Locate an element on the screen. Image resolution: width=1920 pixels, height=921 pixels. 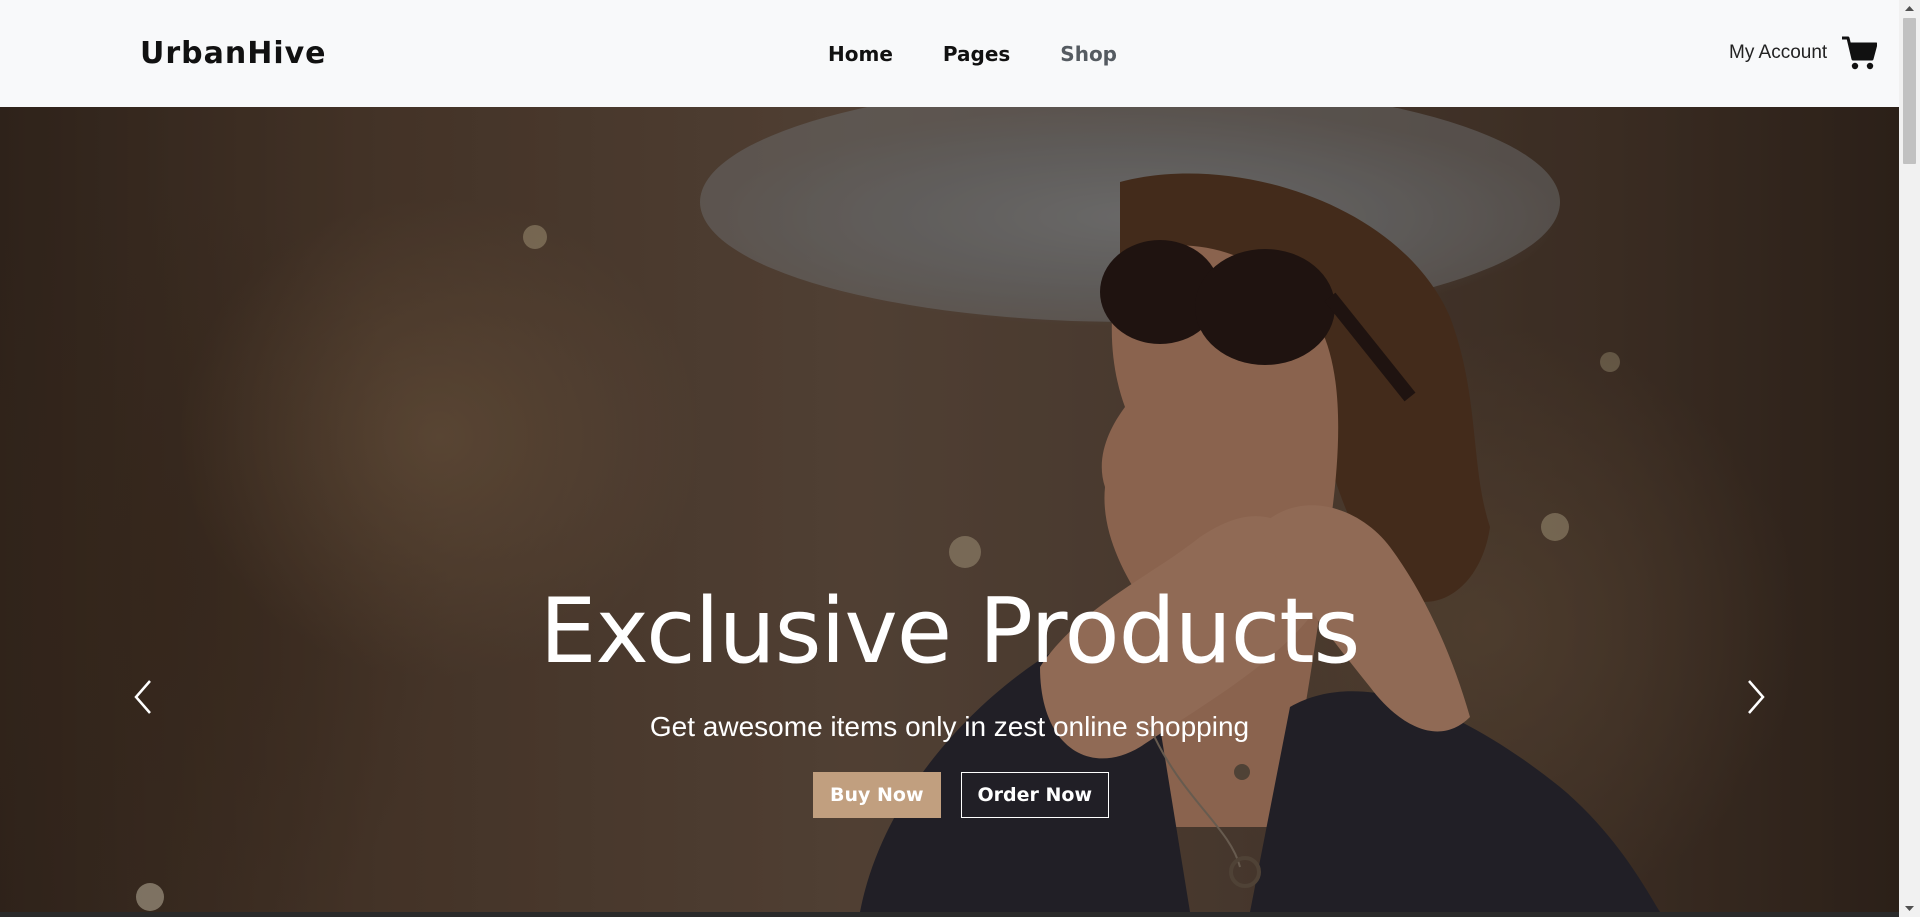
hero-button-group: Buy Now Order Now is located at coordinates (961, 795).